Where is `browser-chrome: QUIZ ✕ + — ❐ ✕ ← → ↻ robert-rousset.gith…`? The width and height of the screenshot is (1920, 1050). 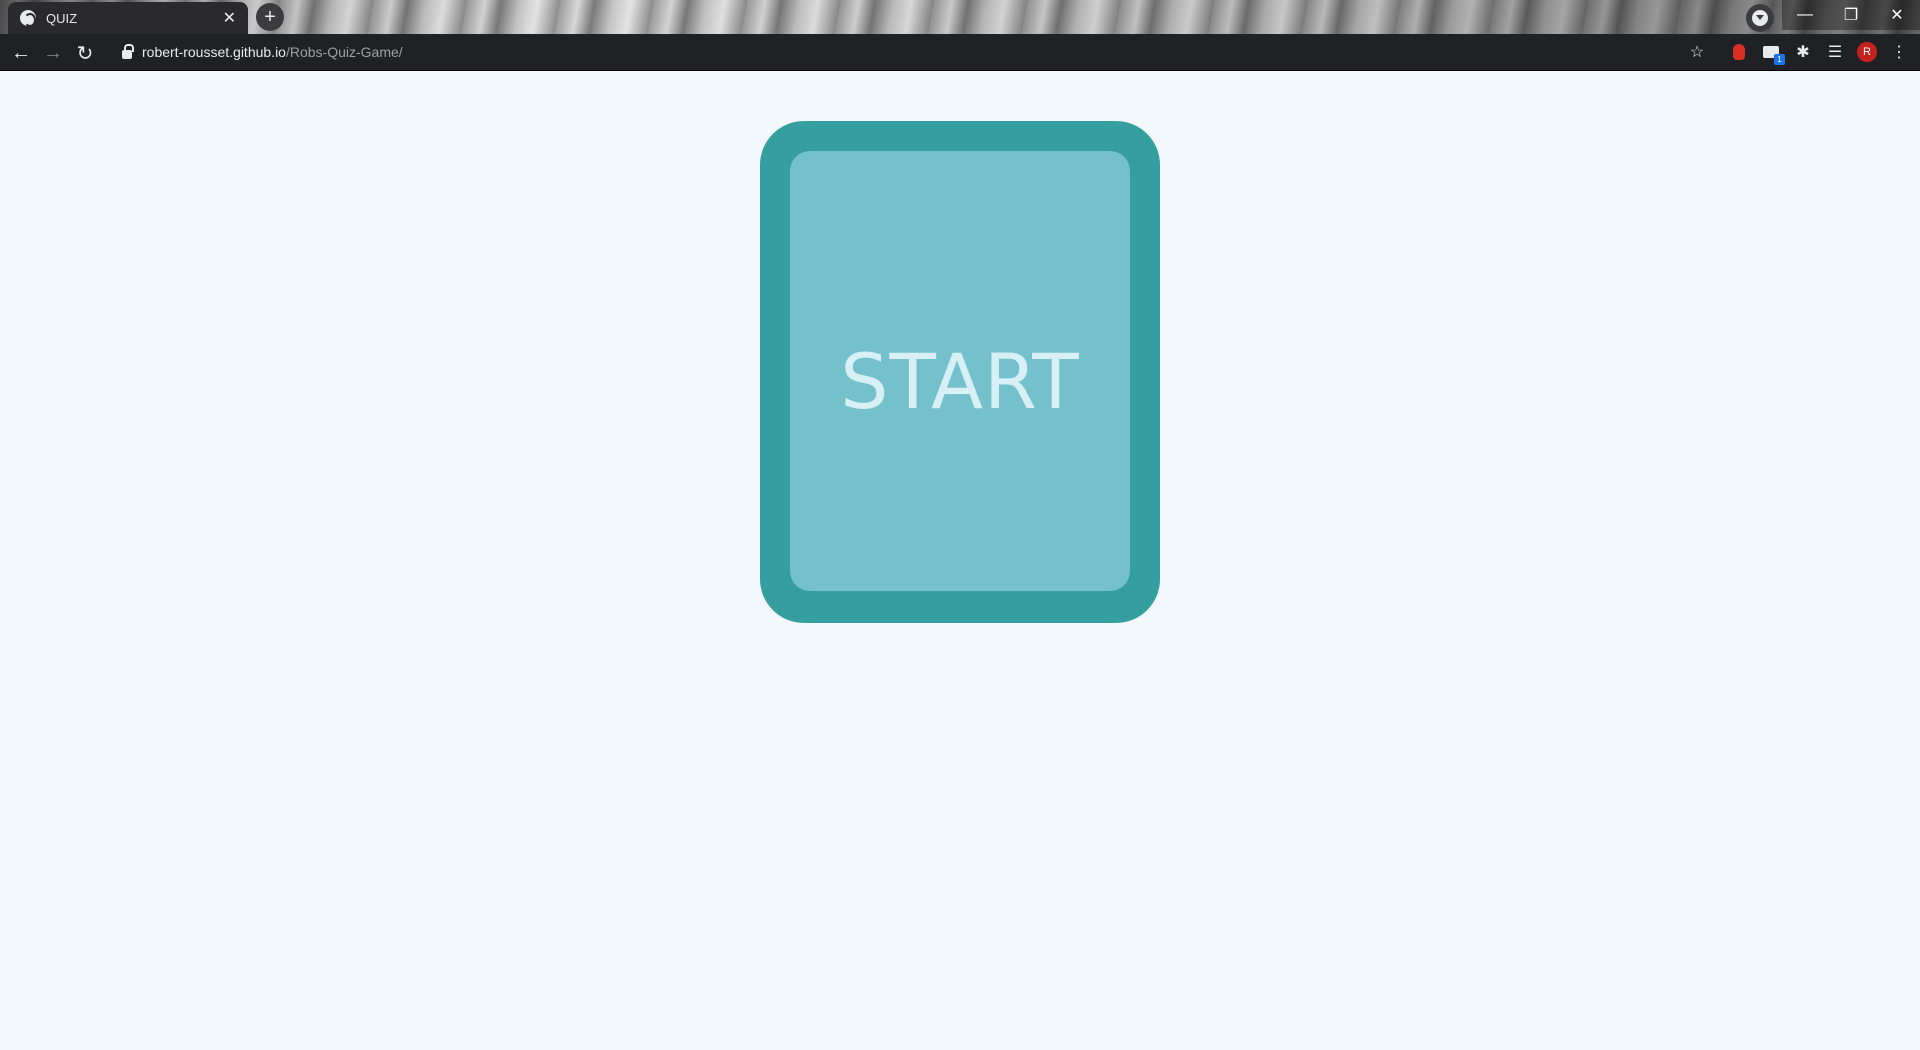 browser-chrome: QUIZ ✕ + — ❐ ✕ ← → ↻ robert-rousset.gith… is located at coordinates (960, 35).